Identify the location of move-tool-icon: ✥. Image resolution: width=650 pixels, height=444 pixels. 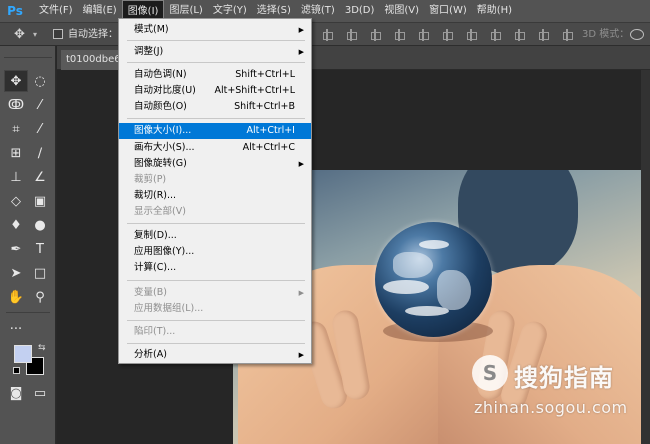
(23, 34).